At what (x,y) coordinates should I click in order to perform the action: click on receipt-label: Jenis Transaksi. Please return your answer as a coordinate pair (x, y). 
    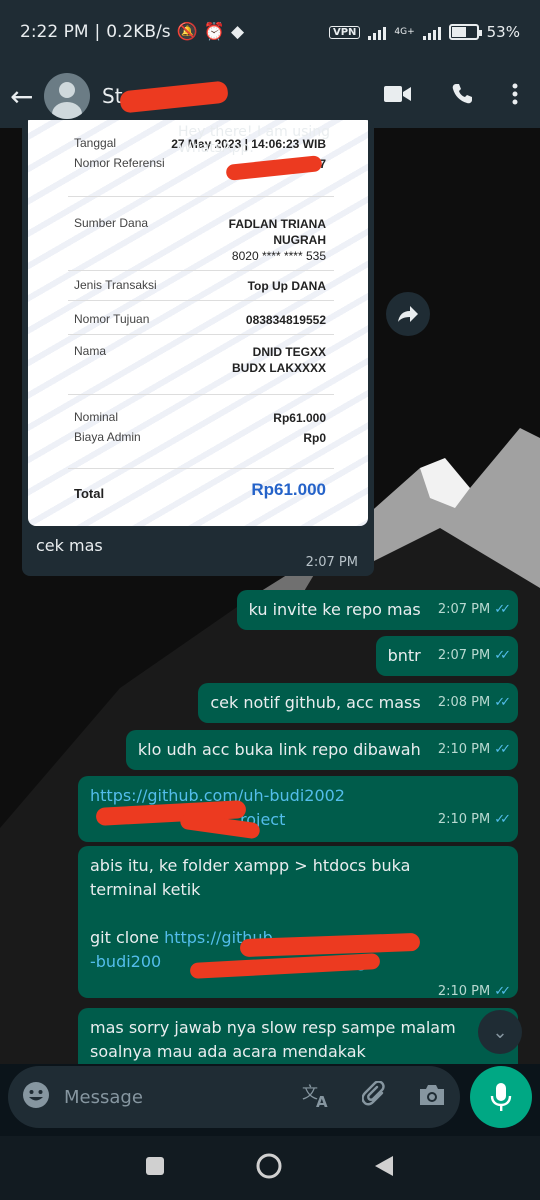
    Looking at the image, I should click on (115, 285).